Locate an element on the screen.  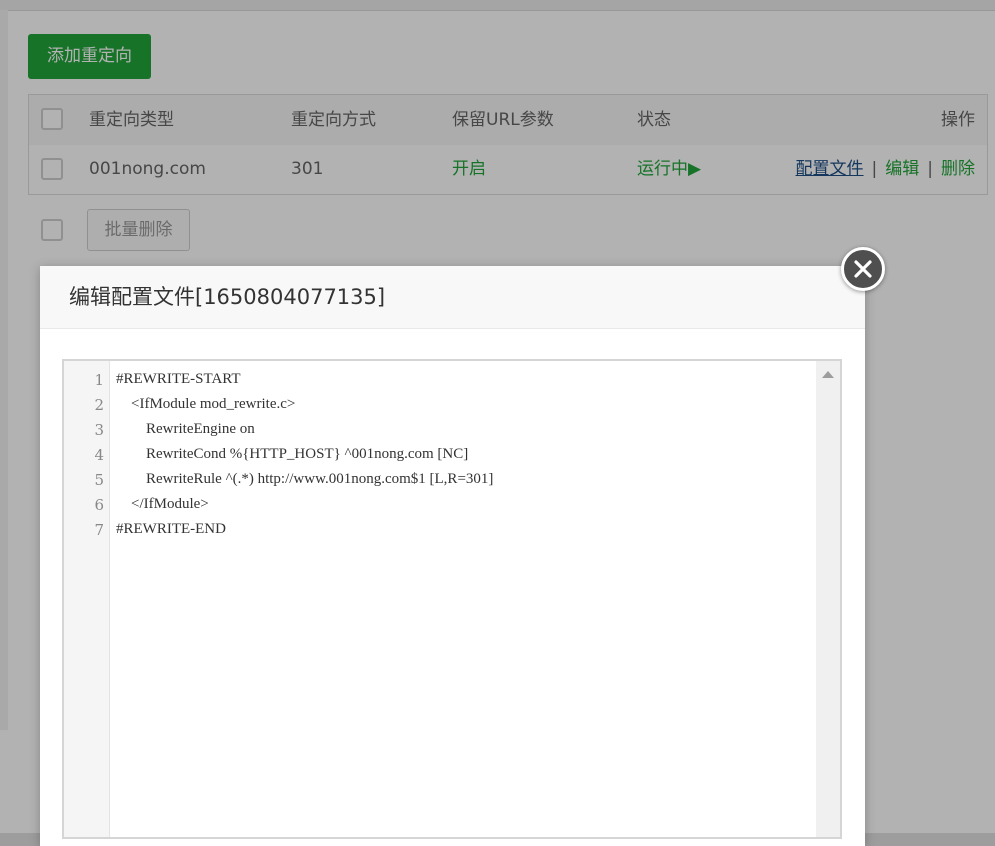
line-number: 6 is located at coordinates (99, 505).